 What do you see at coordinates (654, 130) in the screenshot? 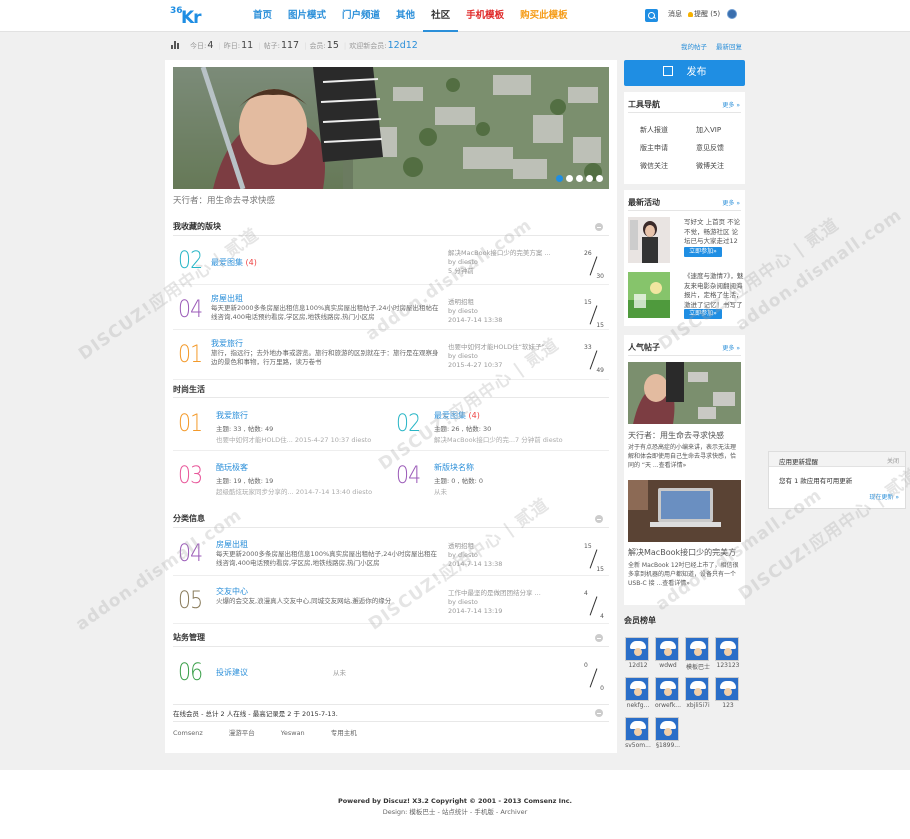
I see `tool-link: 新人报道` at bounding box center [654, 130].